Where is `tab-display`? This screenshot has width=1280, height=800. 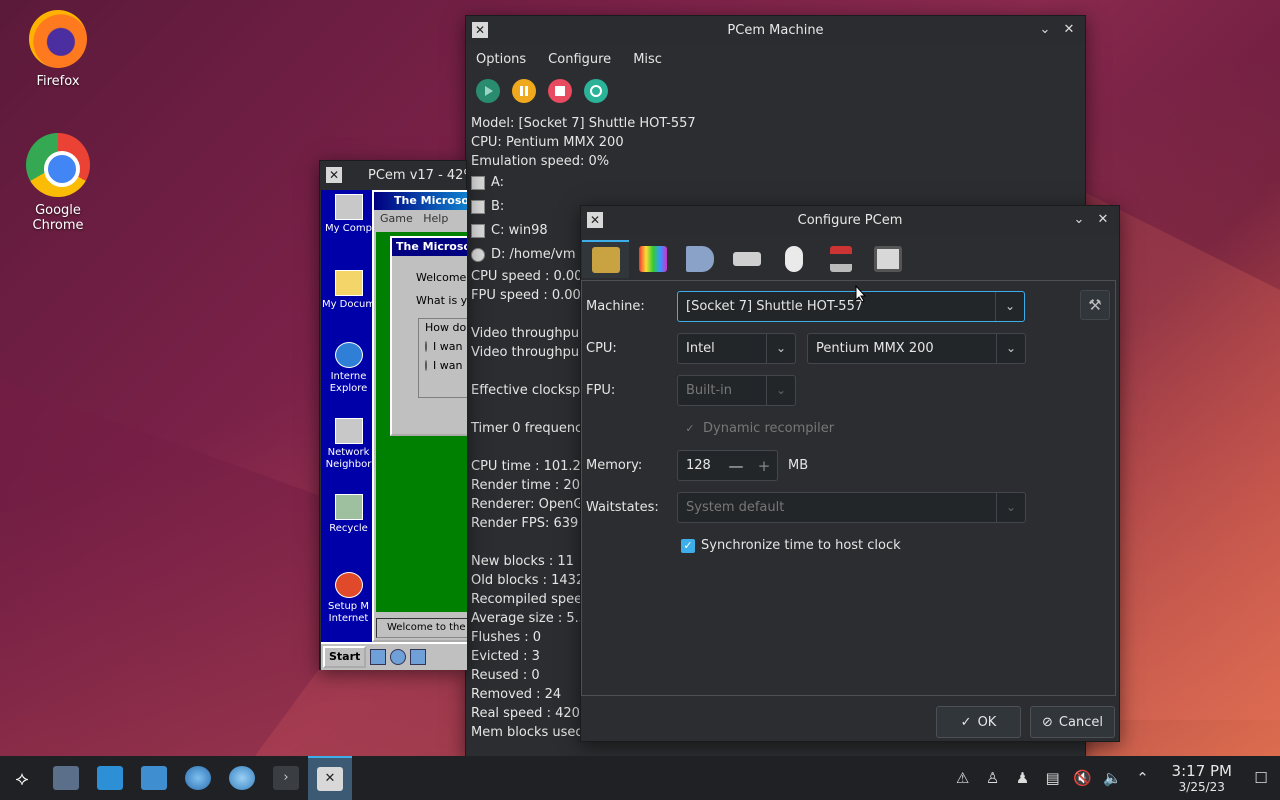
tab-display is located at coordinates (652, 259).